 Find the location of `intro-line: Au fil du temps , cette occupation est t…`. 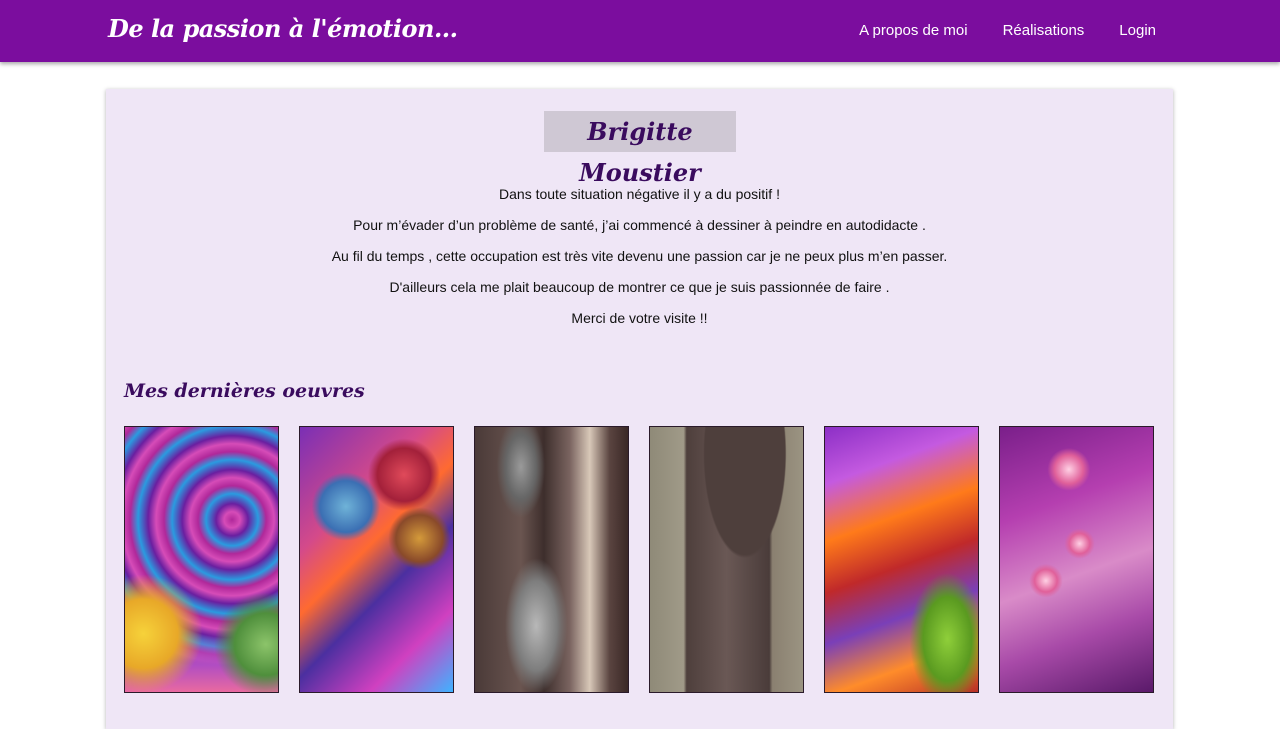

intro-line: Au fil du temps , cette occupation est t… is located at coordinates (639, 256).